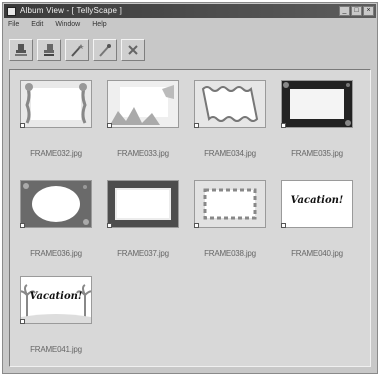 Image resolution: width=382 pixels, height=378 pixels. I want to click on frame033-image, so click(143, 104).